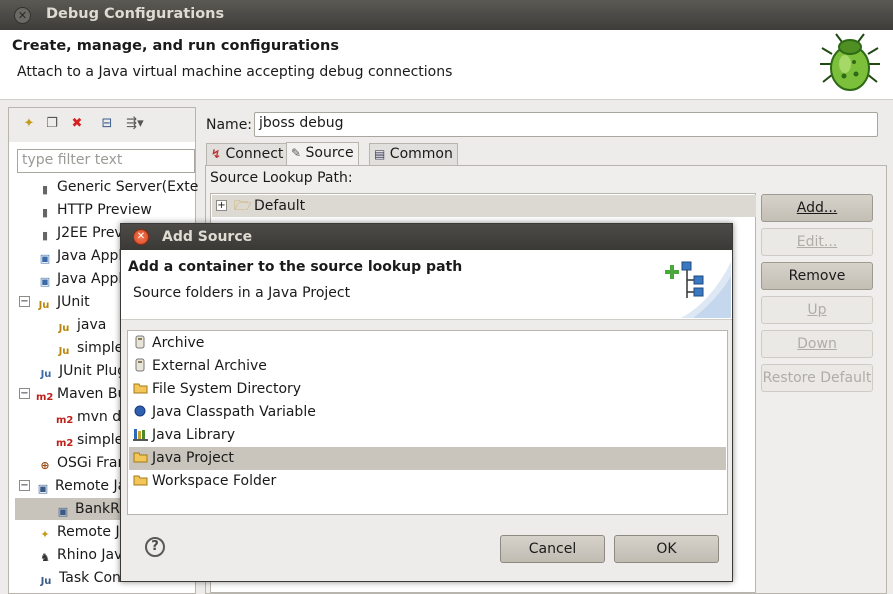 This screenshot has height=594, width=893. I want to click on list-item: External Archive, so click(427, 366).